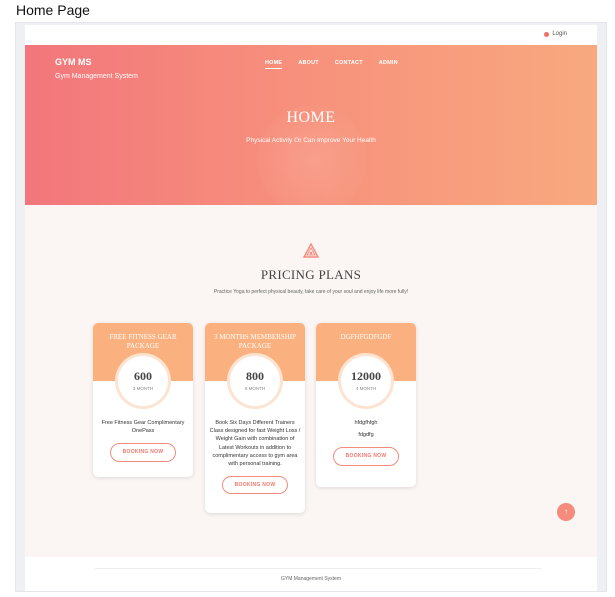 This screenshot has height=597, width=615. I want to click on plan-description: Free Fitness Gear Complimentary OnePass, so click(143, 427).